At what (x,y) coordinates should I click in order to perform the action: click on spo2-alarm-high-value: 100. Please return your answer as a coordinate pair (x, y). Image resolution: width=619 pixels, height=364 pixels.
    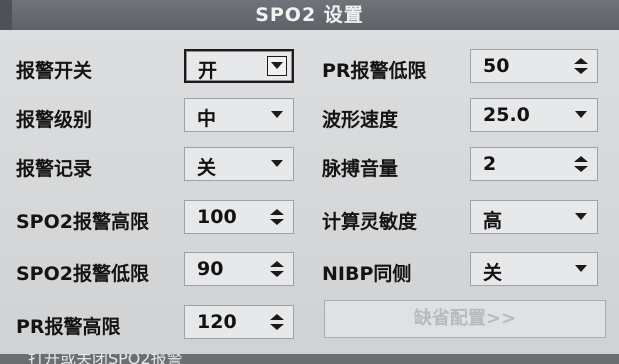
    Looking at the image, I should click on (217, 217).